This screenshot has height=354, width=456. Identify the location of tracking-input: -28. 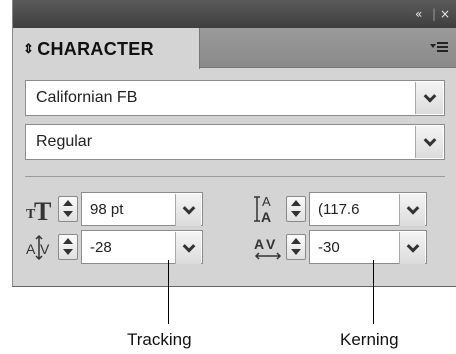
(142, 247).